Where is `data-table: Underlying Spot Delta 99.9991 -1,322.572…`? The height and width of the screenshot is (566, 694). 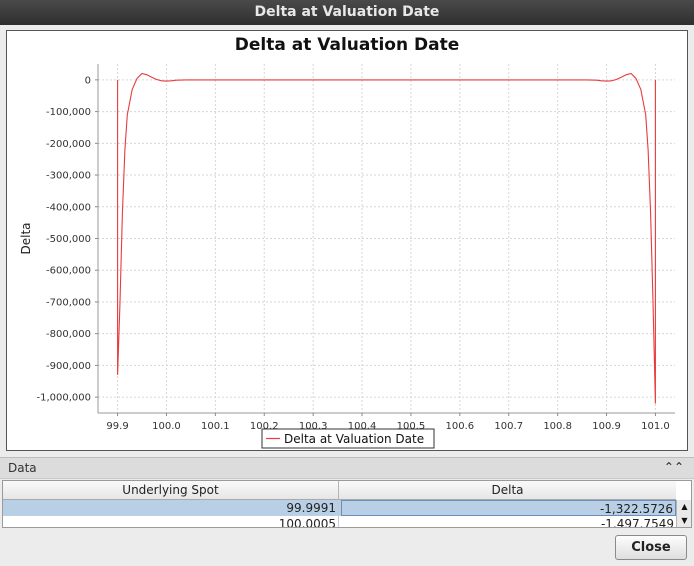
data-table: Underlying Spot Delta 99.9991 -1,322.572… is located at coordinates (347, 504).